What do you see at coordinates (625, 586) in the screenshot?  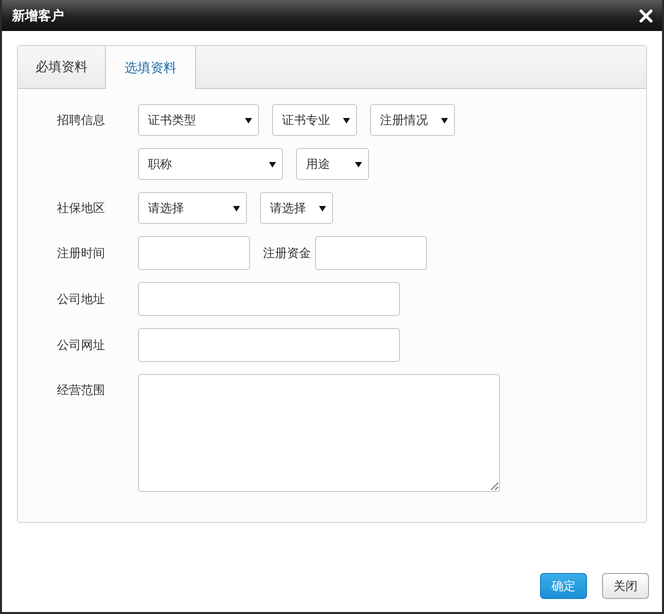 I see `close-button: 关闭` at bounding box center [625, 586].